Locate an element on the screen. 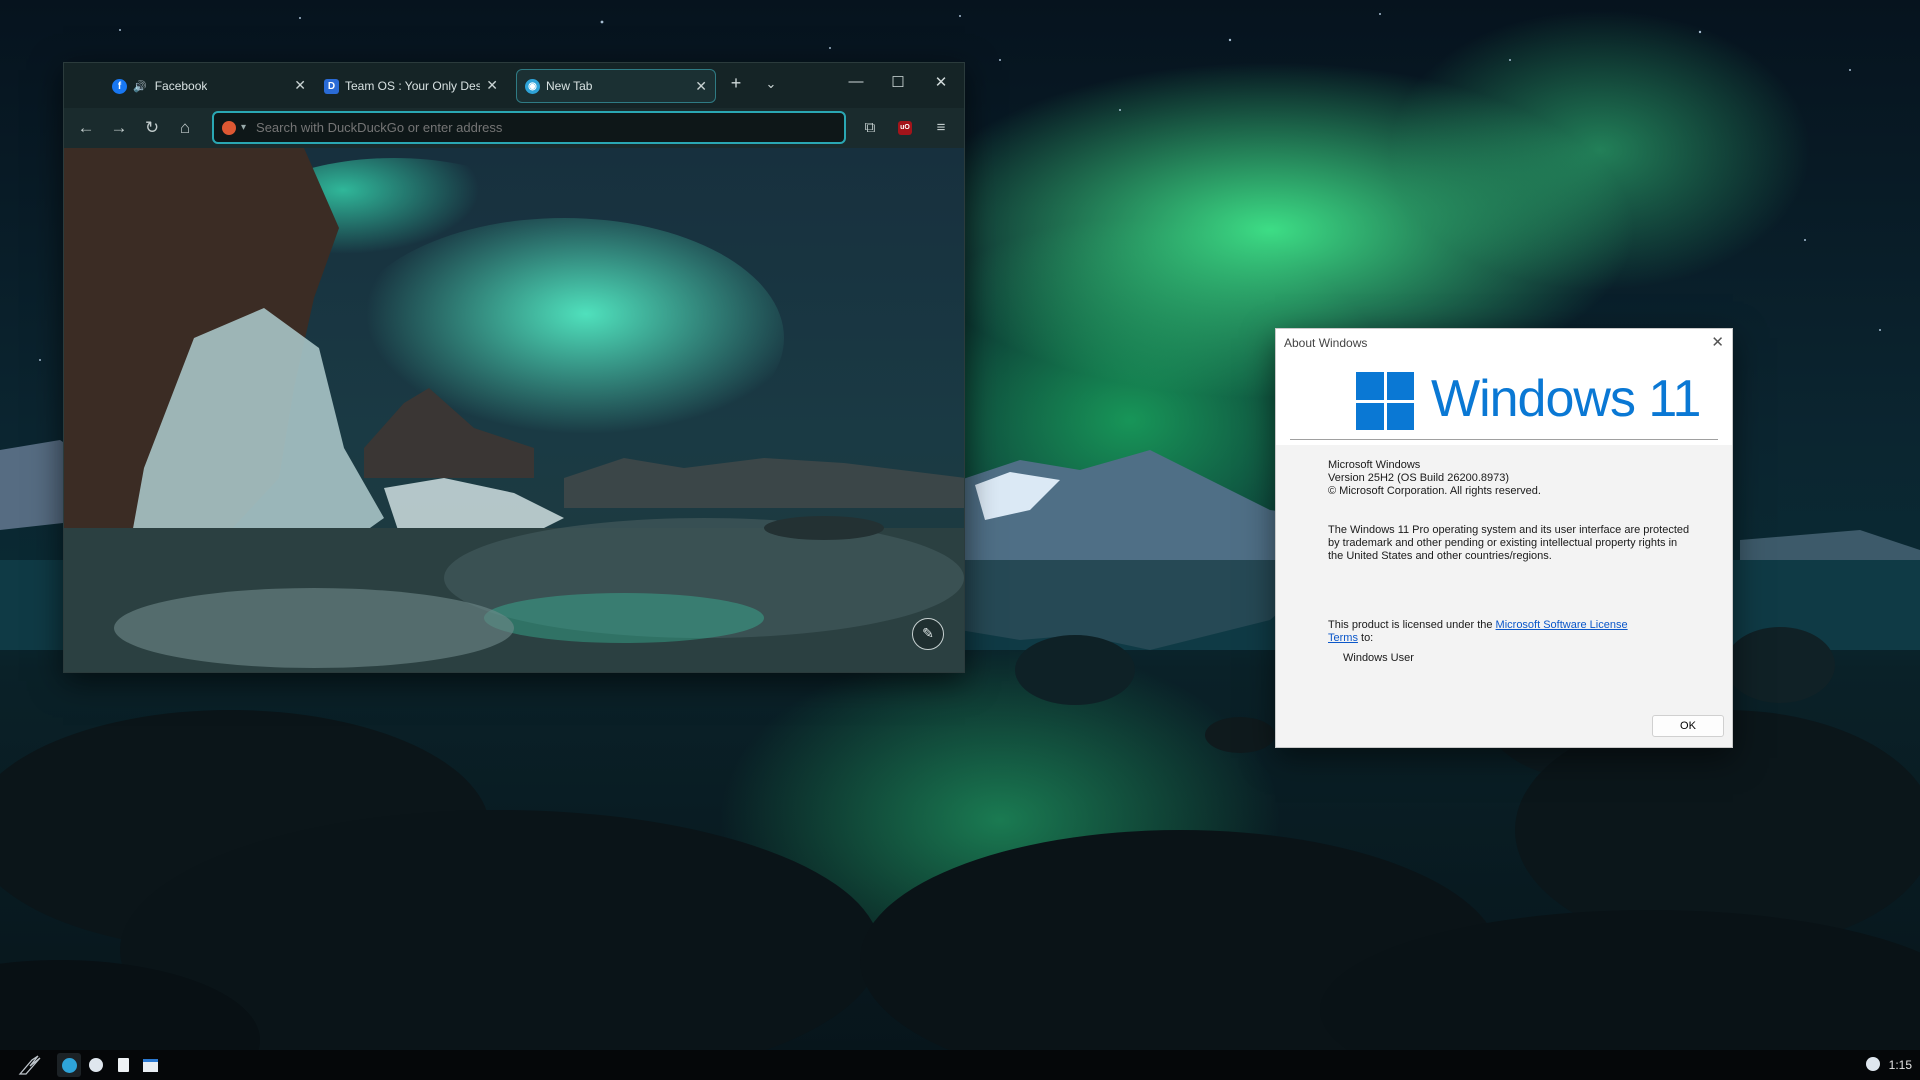 This screenshot has width=1920, height=1080. speaker-icon: 🔊 is located at coordinates (140, 86).